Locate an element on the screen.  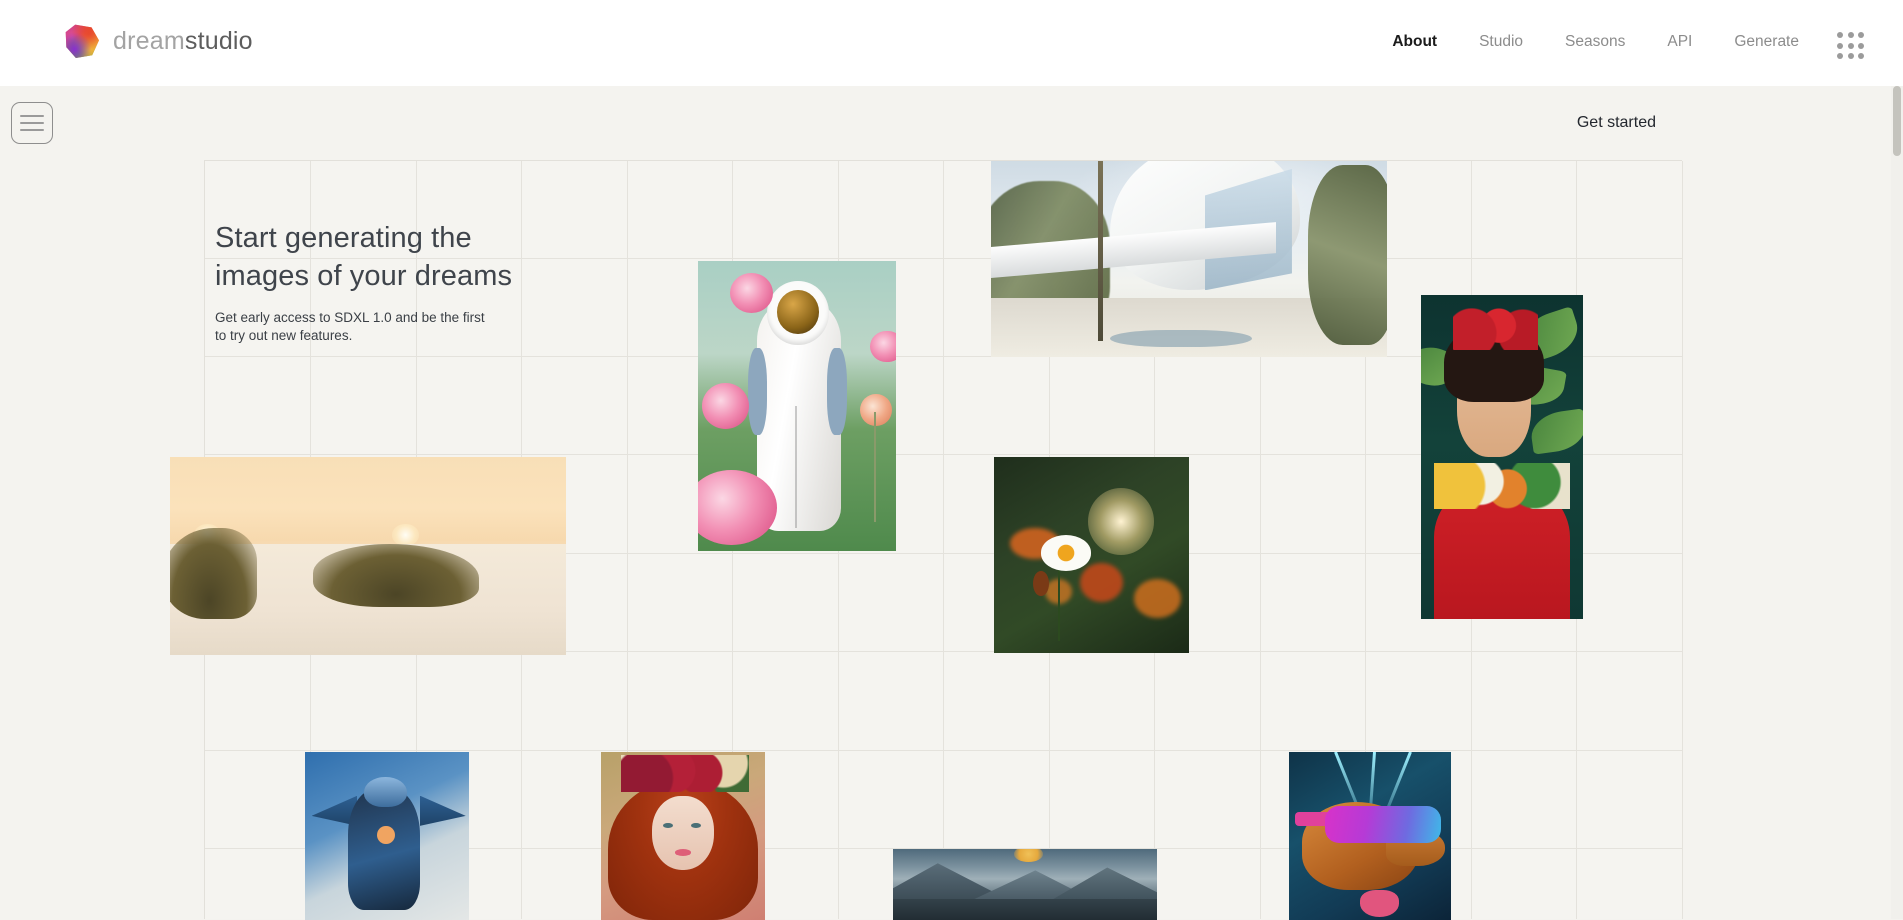
hexagon-gradient-icon is located at coordinates (82, 41).